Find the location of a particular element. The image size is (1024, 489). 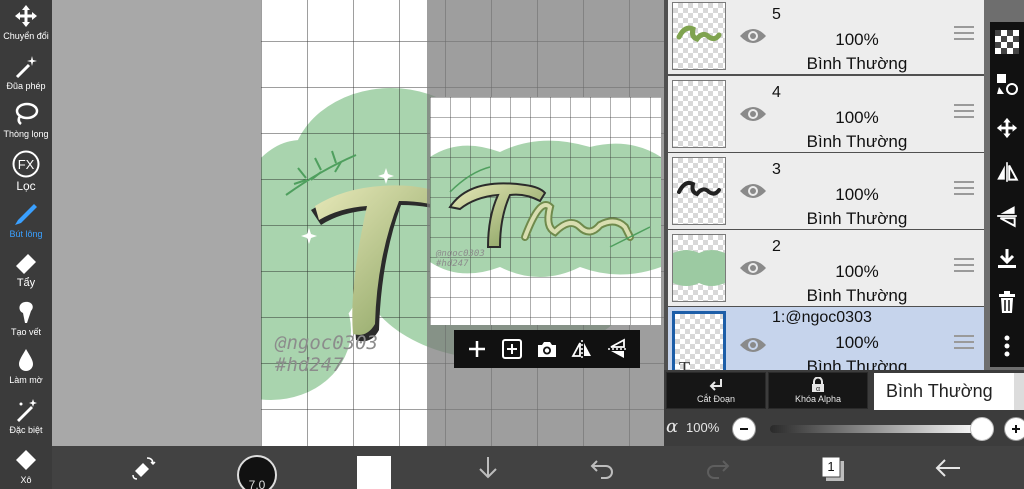

tool-label: Đặc biệt is located at coordinates (26, 430).